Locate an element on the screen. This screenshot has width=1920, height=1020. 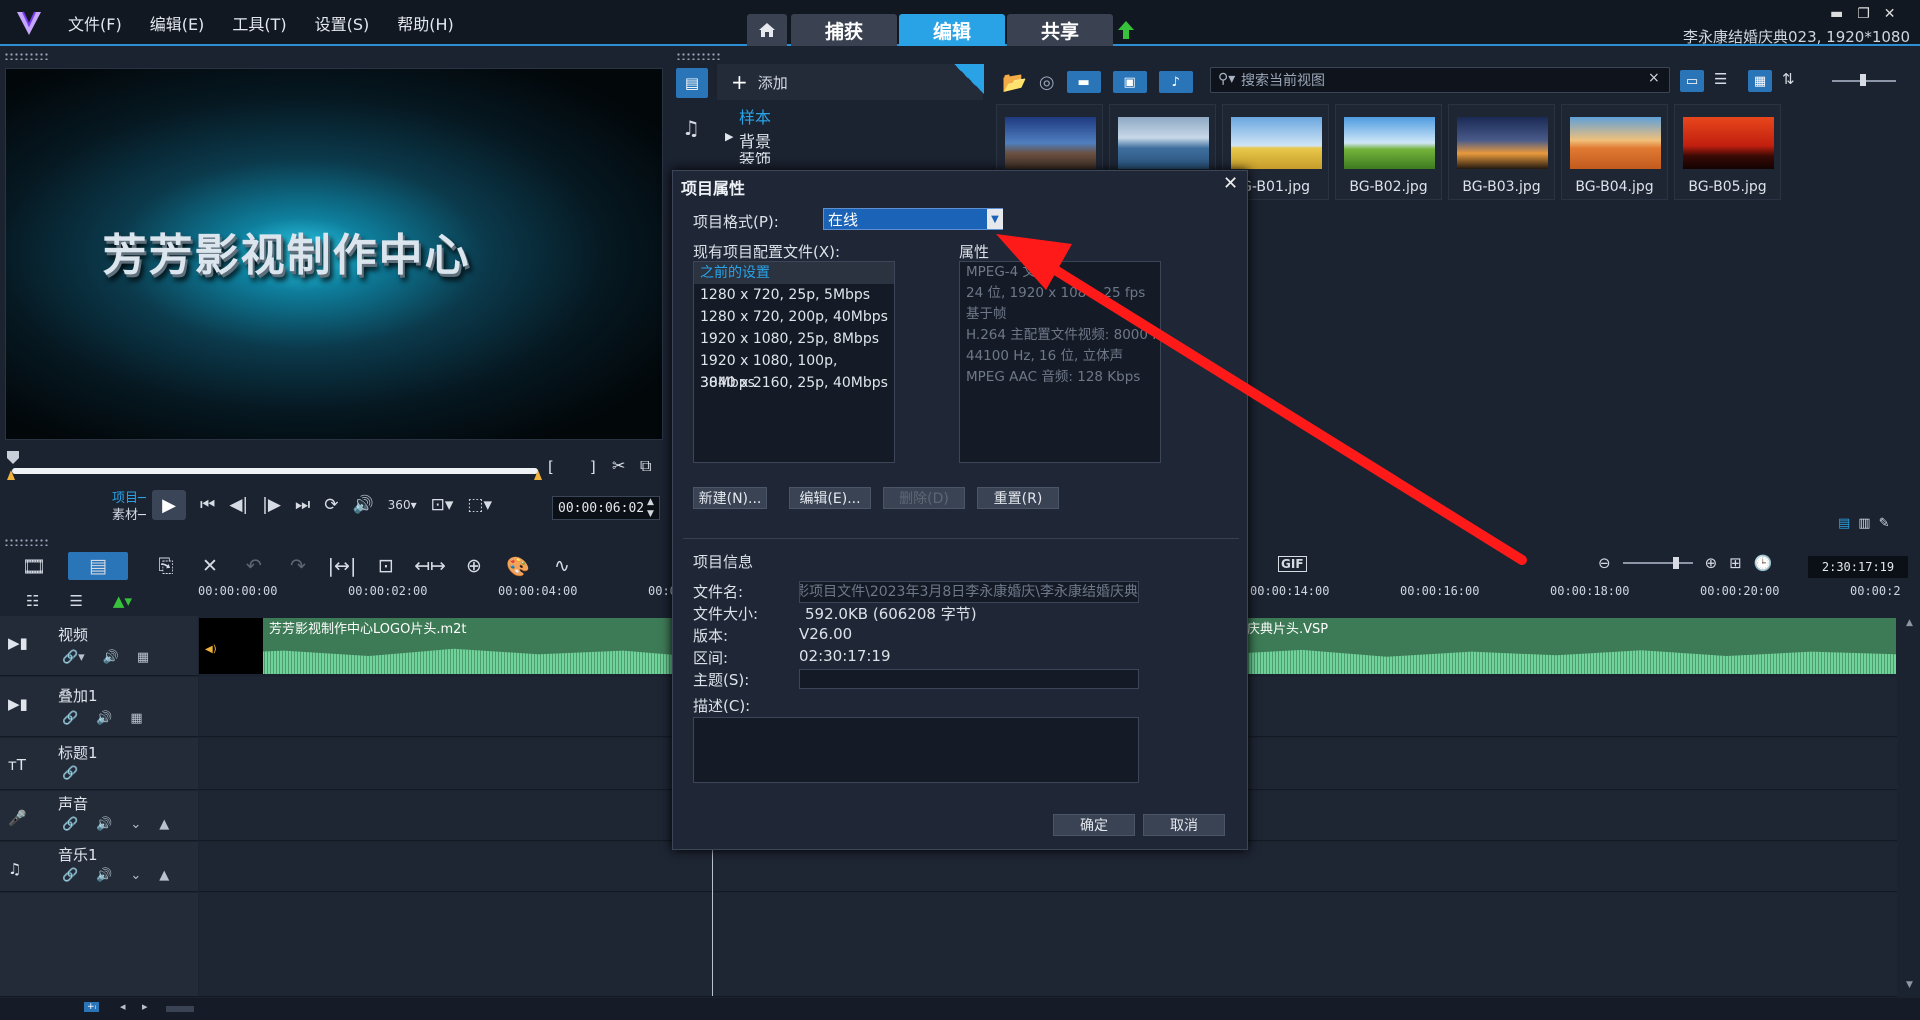
scrub-bar is located at coordinates (275, 471).